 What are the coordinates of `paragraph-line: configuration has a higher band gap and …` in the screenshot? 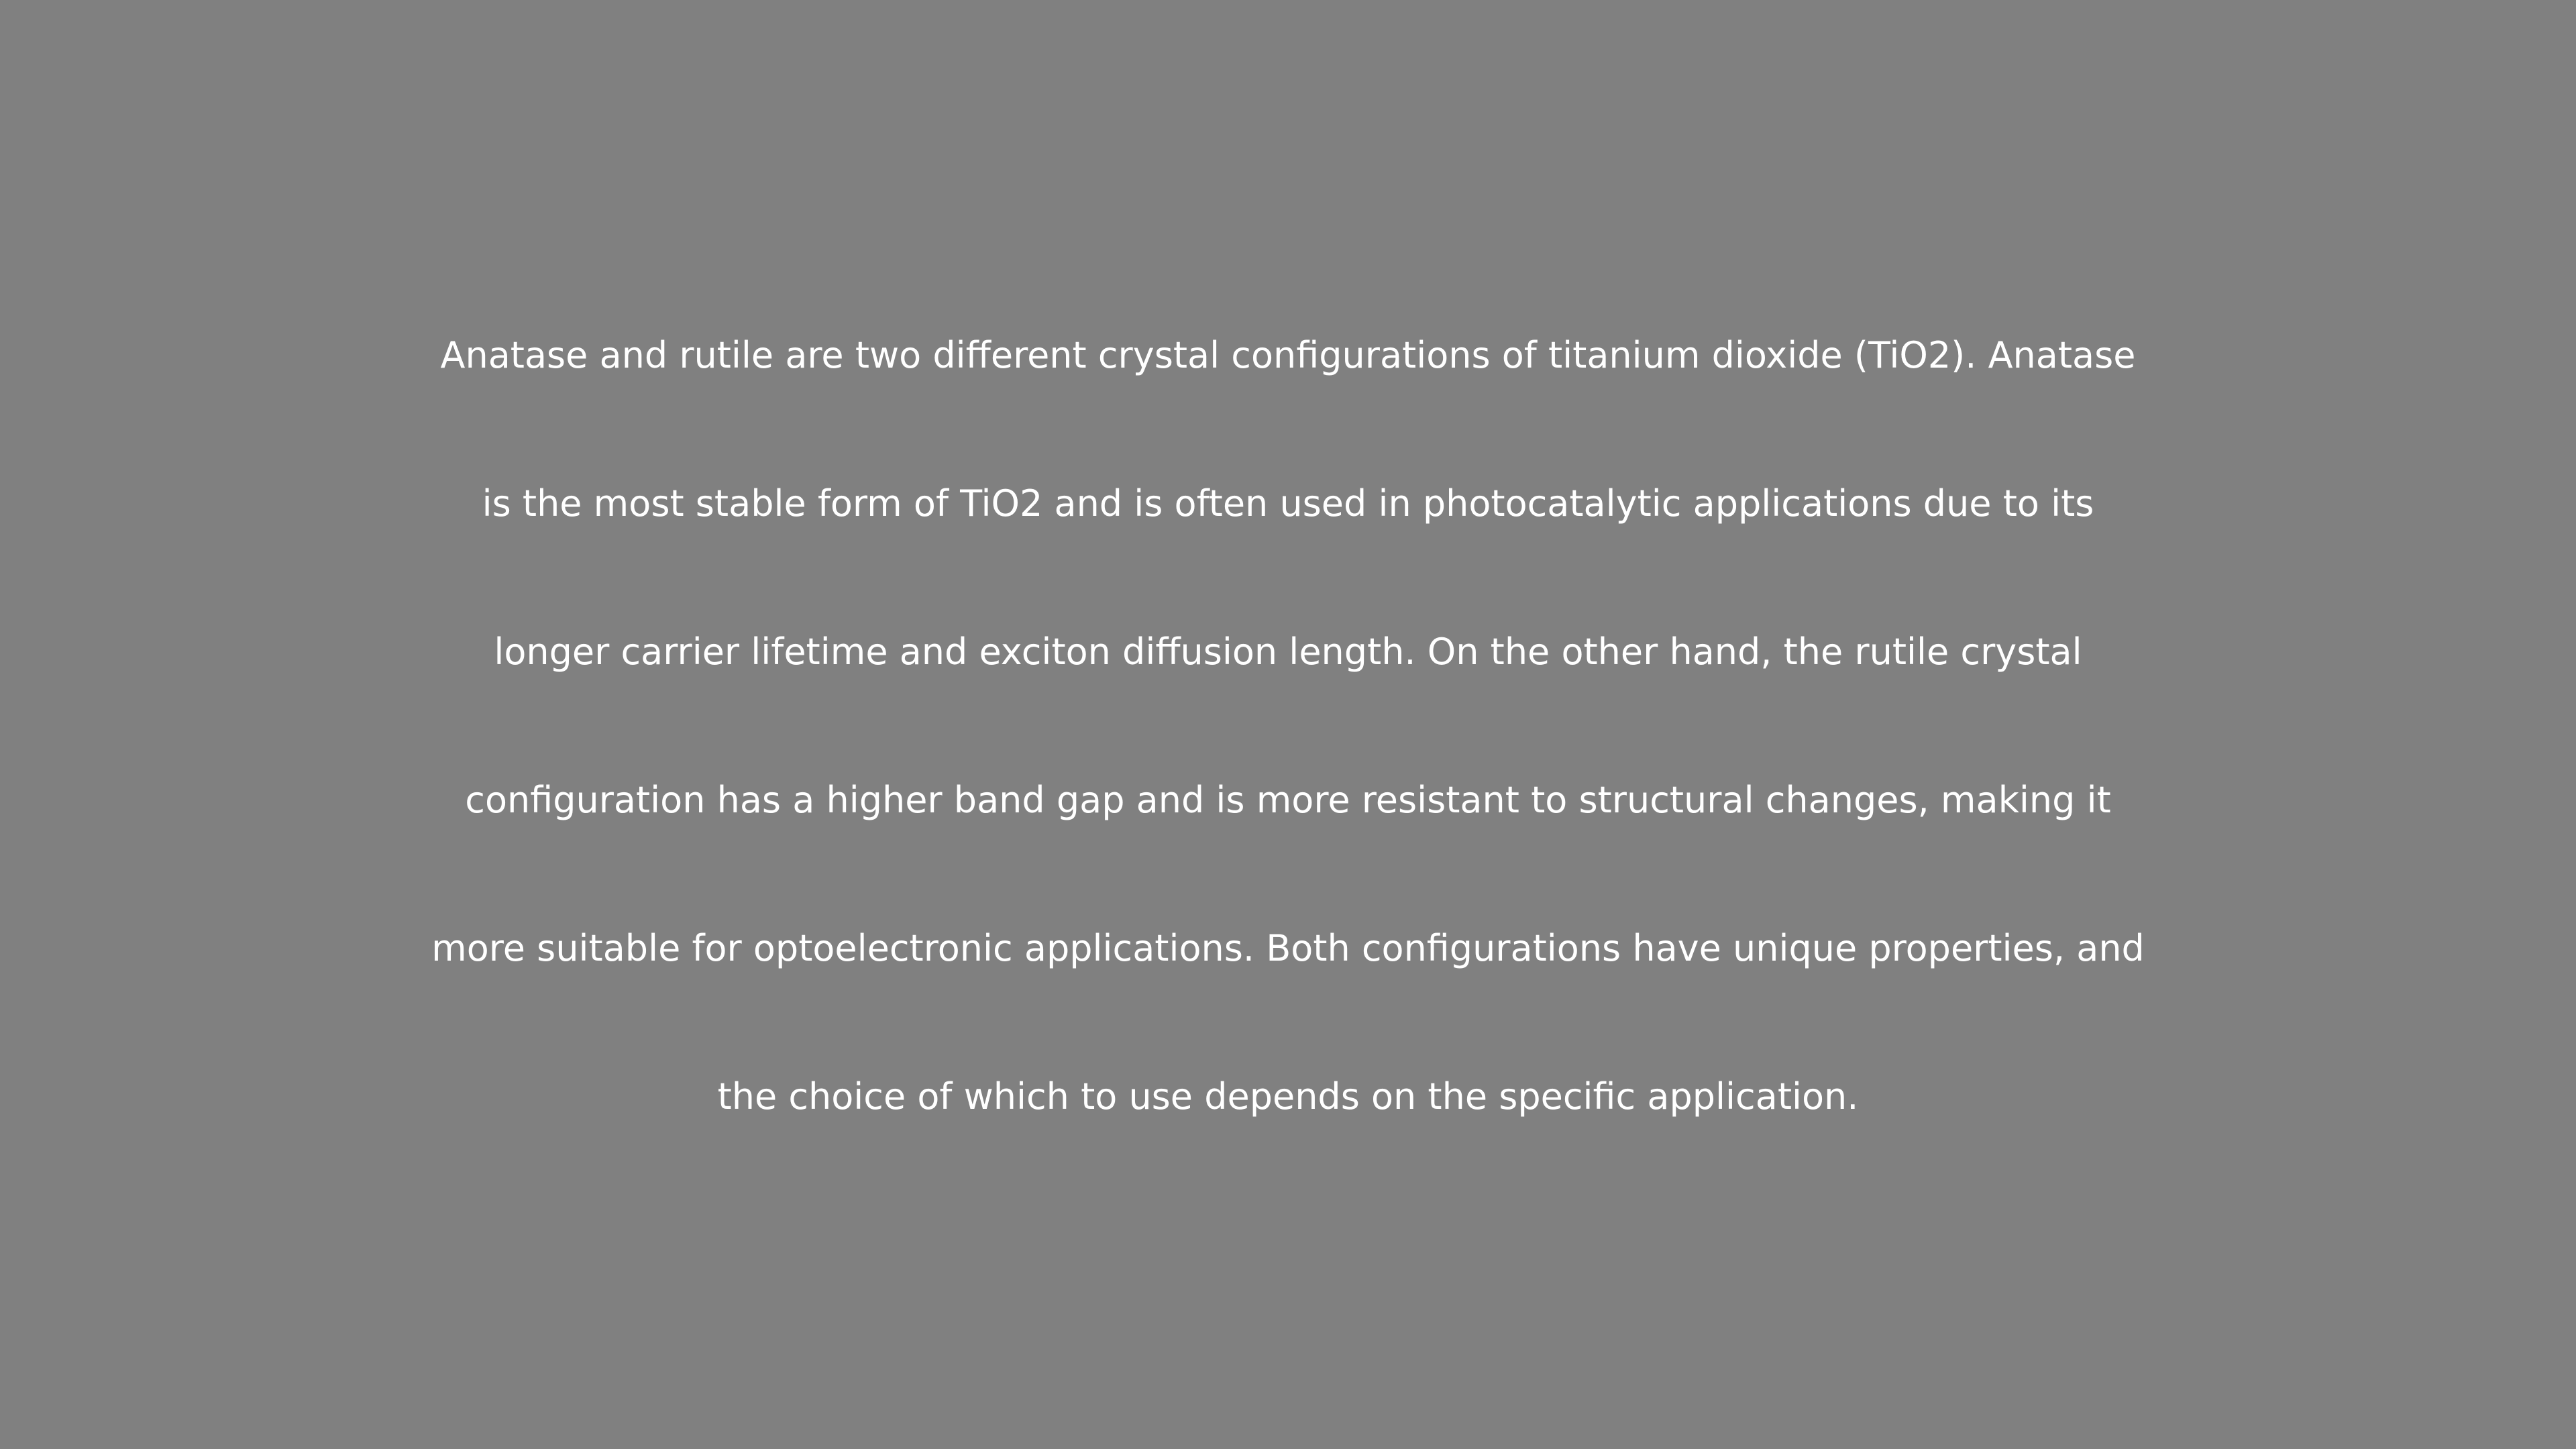 It's located at (1288, 800).